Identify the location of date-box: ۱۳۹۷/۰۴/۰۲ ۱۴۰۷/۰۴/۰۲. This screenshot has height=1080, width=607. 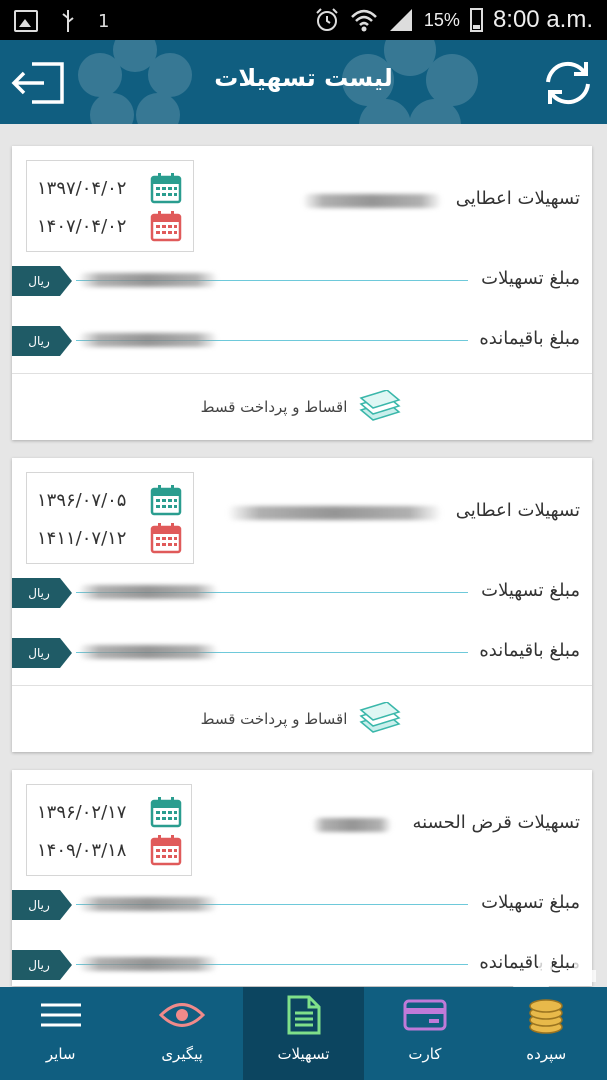
(110, 206).